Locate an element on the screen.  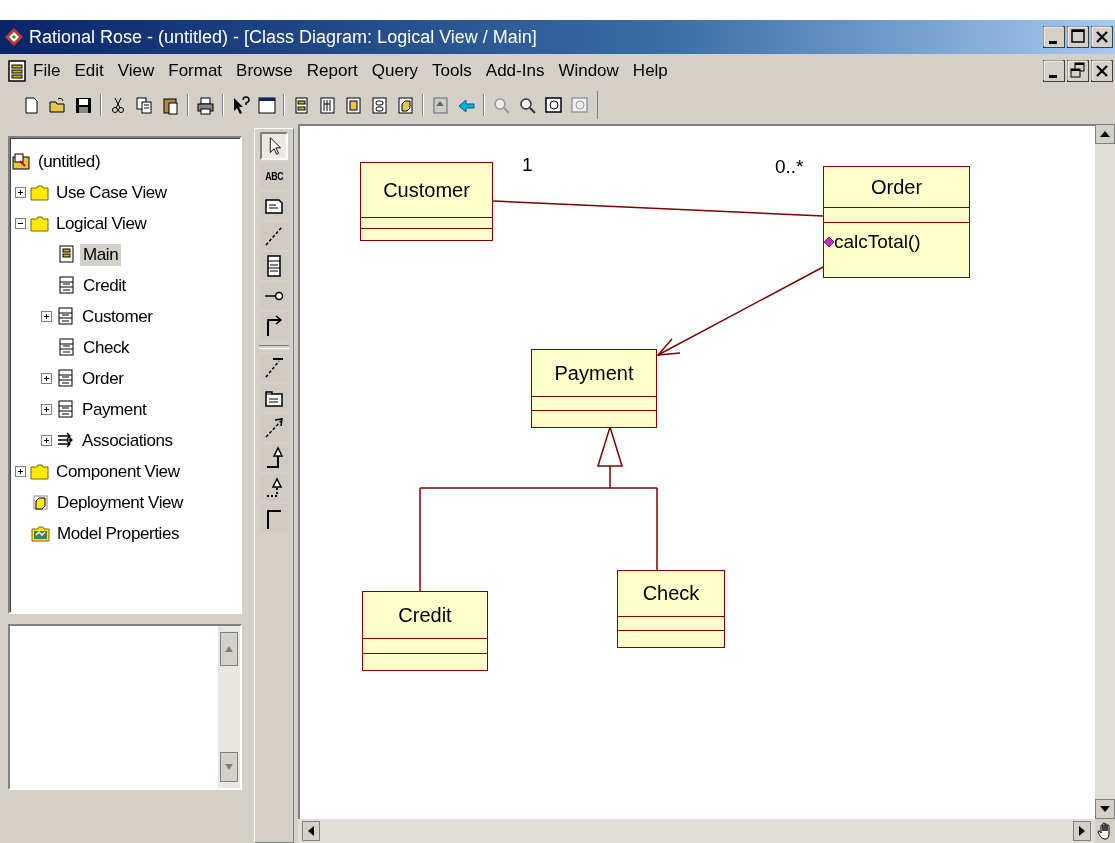
arrows-icon is located at coordinates (65, 440).